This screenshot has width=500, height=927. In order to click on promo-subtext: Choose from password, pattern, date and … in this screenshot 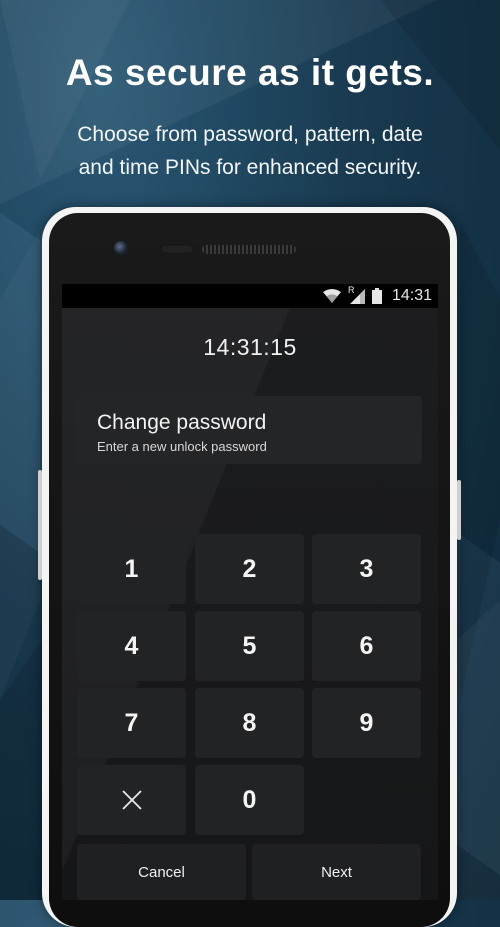, I will do `click(250, 151)`.